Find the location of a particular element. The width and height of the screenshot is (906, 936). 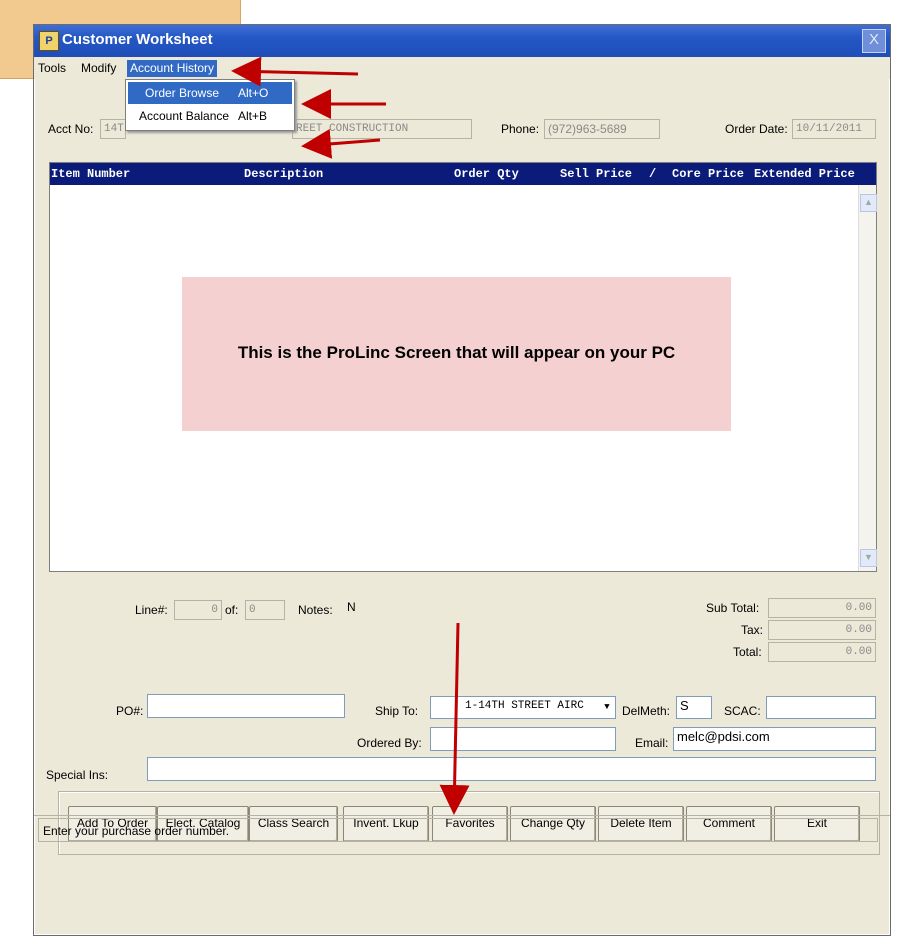

email-input: melc@pdsi.com is located at coordinates (774, 739).